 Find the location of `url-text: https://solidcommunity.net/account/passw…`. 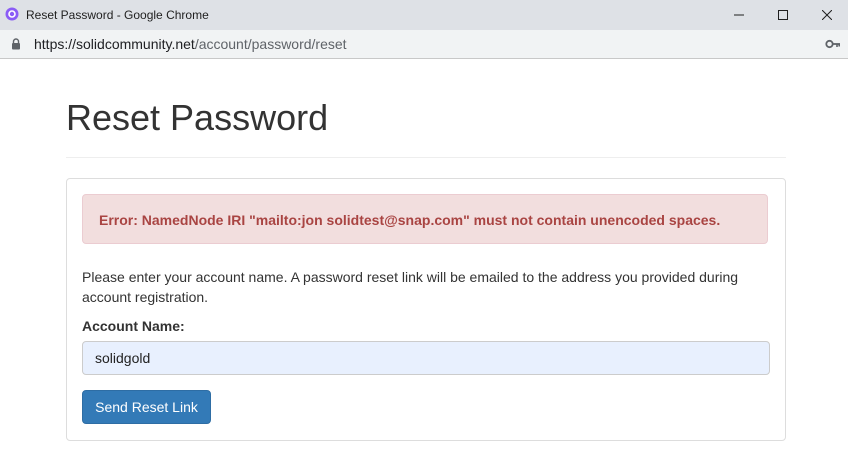

url-text: https://solidcommunity.net/account/passw… is located at coordinates (190, 44).